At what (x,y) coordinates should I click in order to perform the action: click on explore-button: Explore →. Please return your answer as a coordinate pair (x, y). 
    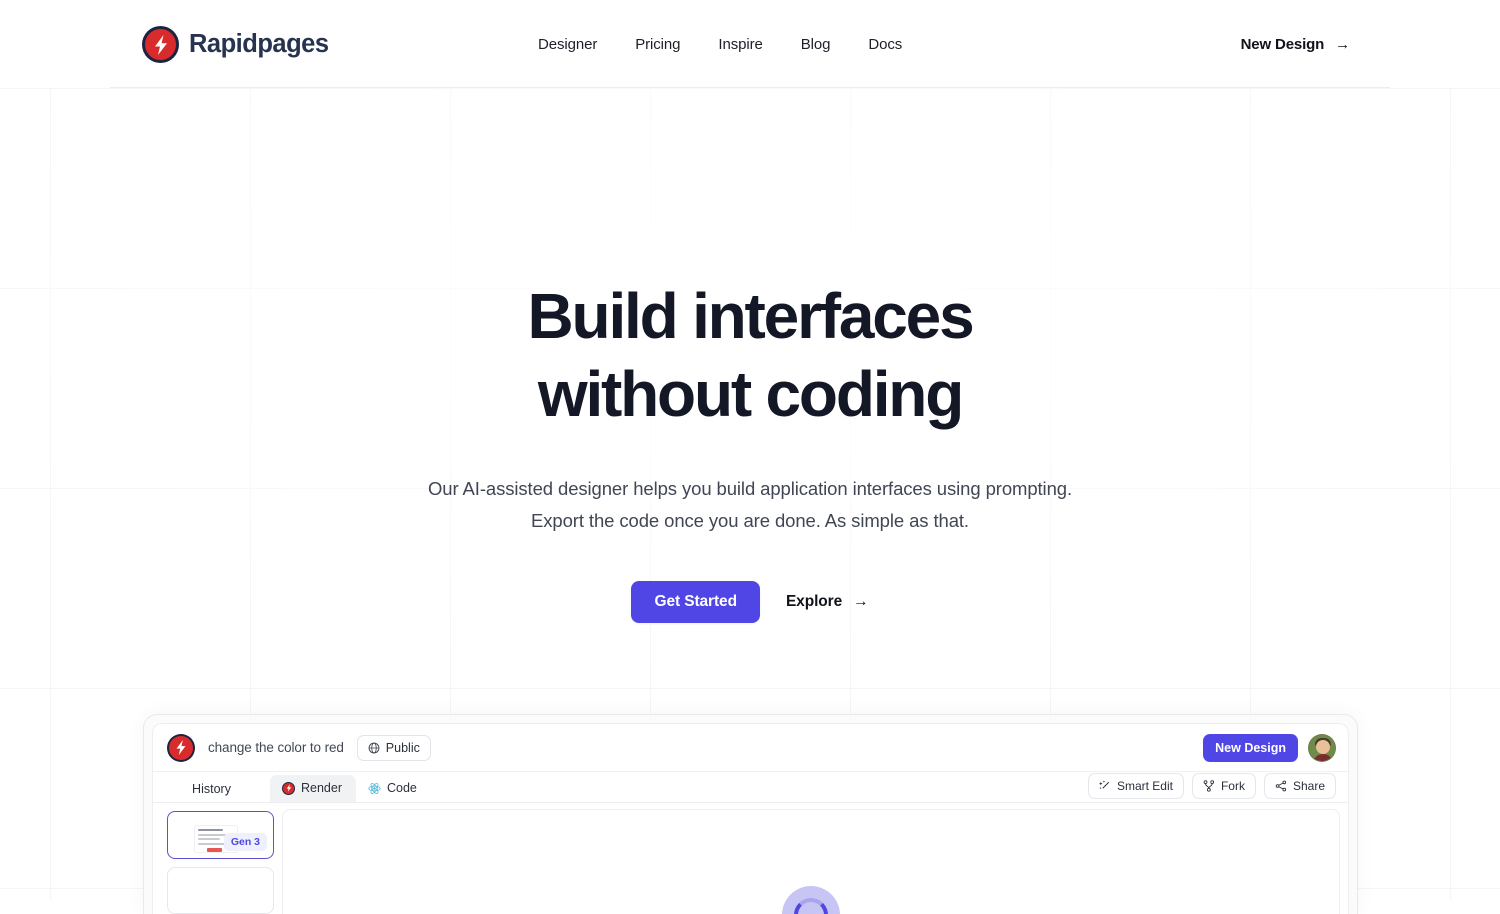
    Looking at the image, I should click on (827, 602).